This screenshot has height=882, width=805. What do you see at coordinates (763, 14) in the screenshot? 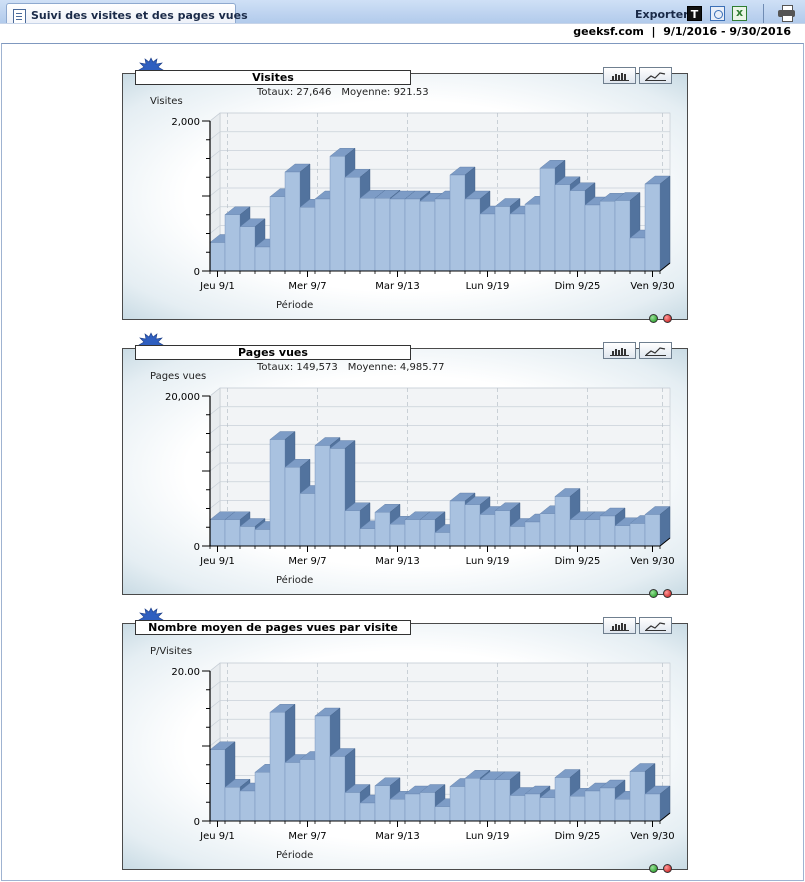
I see `toolbar-divider` at bounding box center [763, 14].